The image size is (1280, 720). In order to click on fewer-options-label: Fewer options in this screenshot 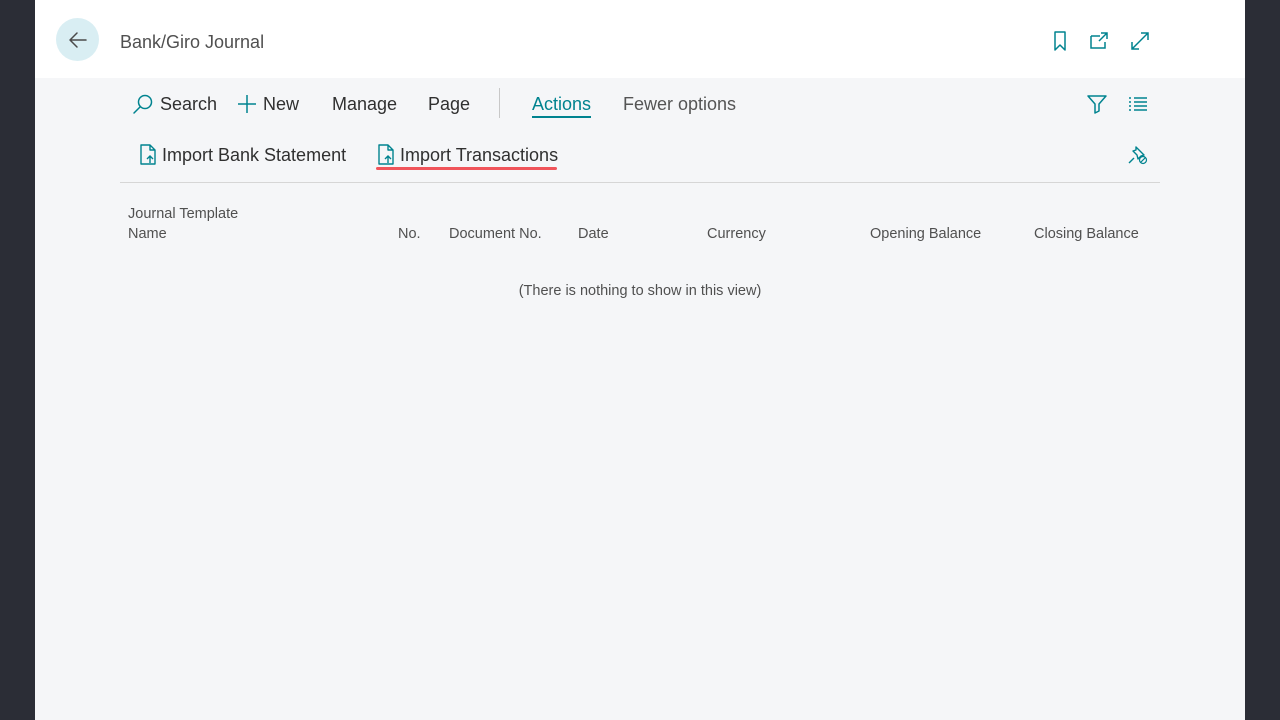, I will do `click(680, 103)`.